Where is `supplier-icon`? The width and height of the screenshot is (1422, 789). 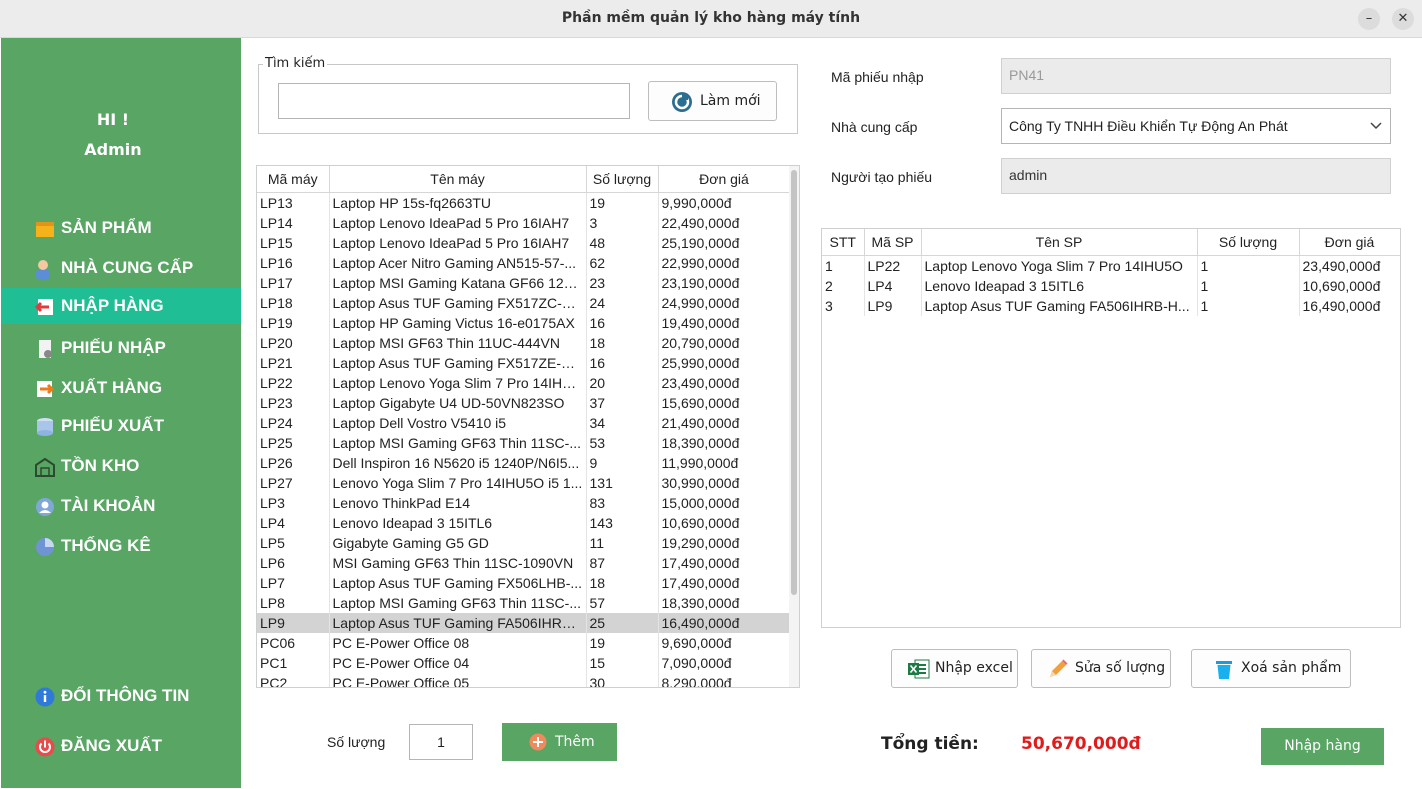
supplier-icon is located at coordinates (43, 269).